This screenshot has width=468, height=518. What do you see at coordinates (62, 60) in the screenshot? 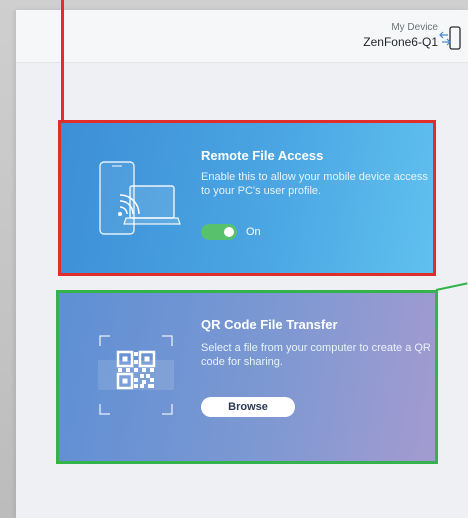
I see `annotation-red-line` at bounding box center [62, 60].